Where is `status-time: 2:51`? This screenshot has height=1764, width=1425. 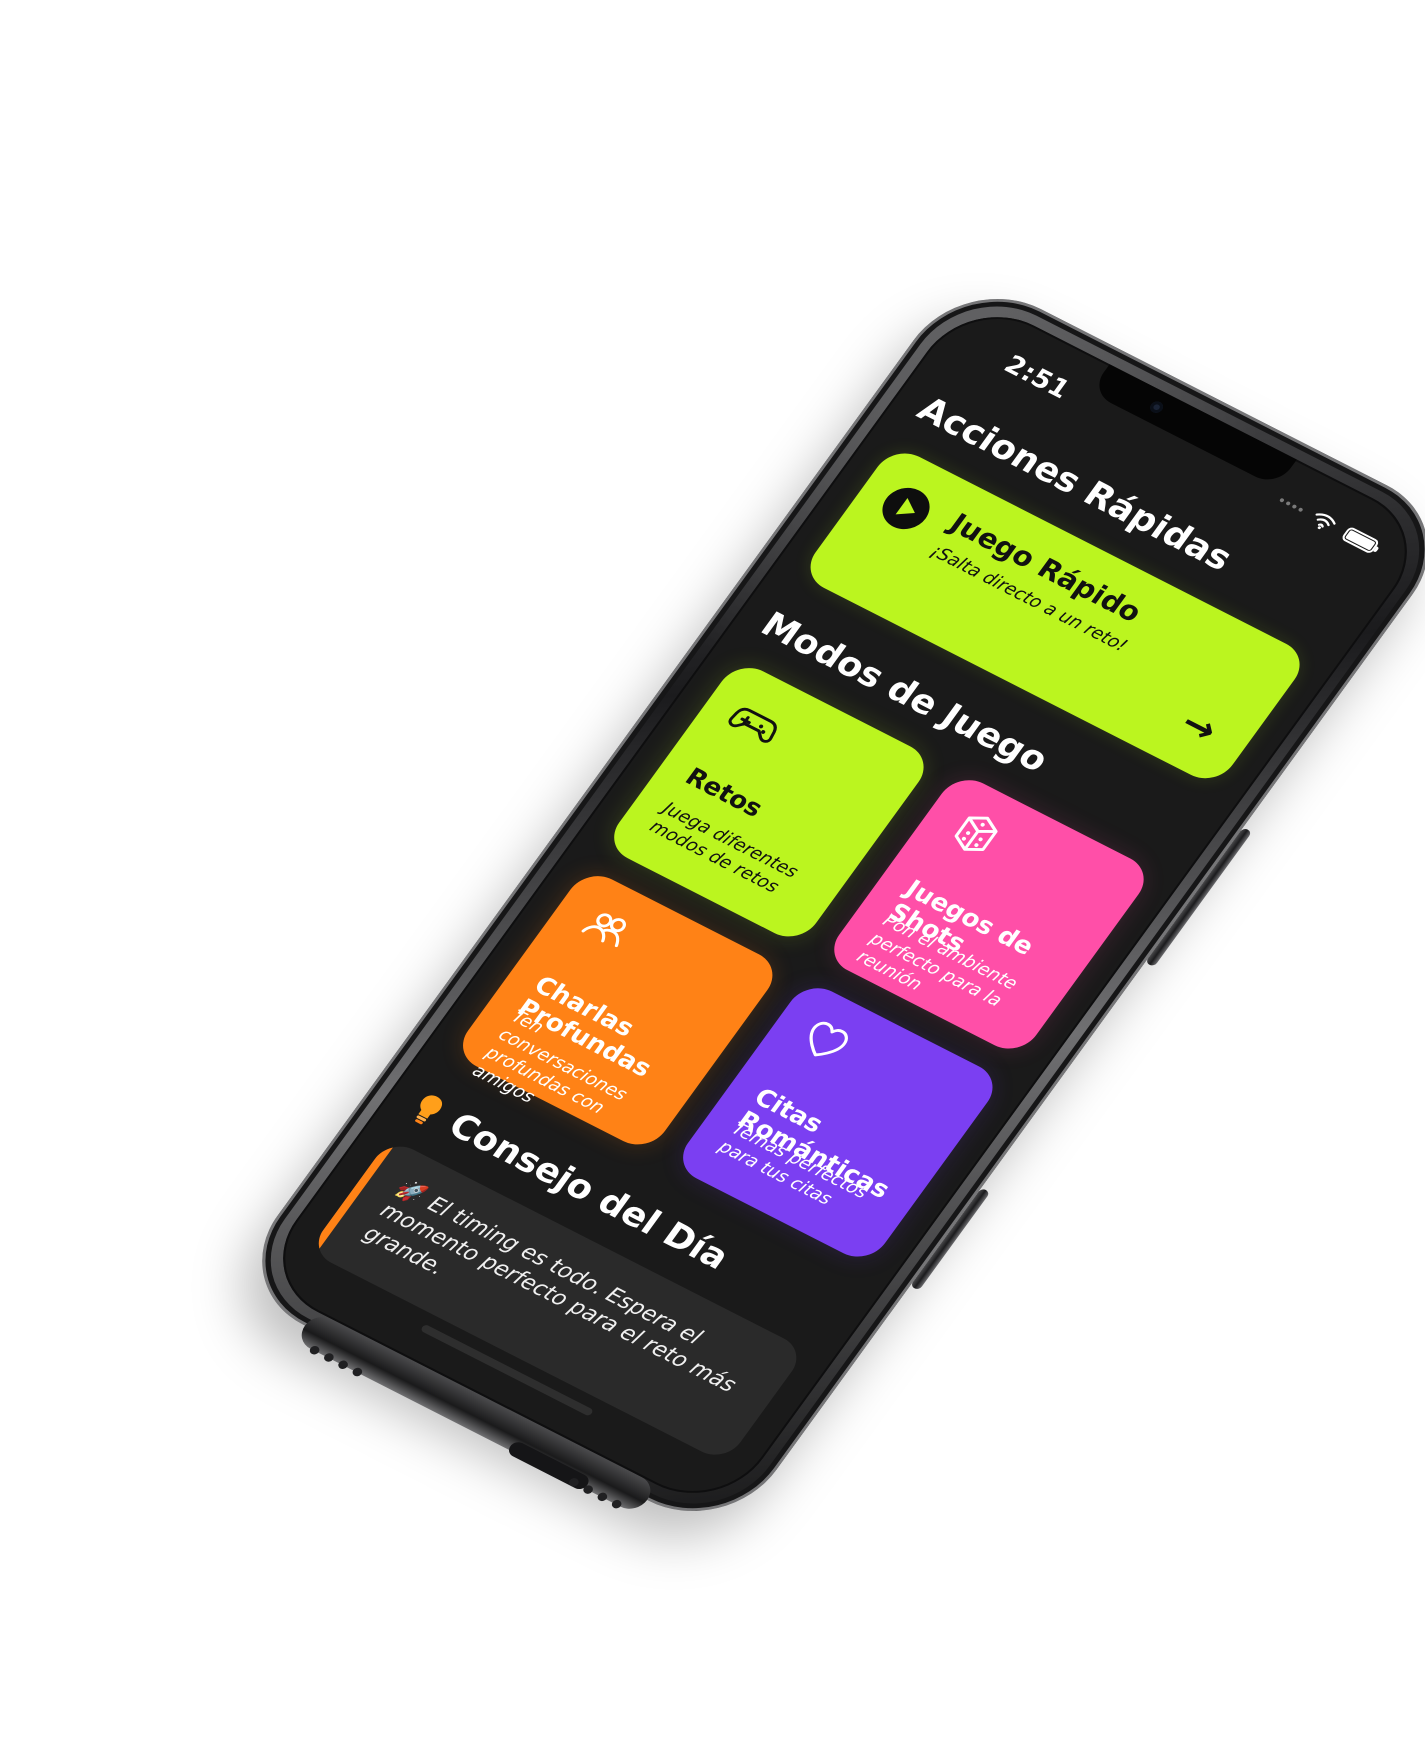 status-time: 2:51 is located at coordinates (1037, 378).